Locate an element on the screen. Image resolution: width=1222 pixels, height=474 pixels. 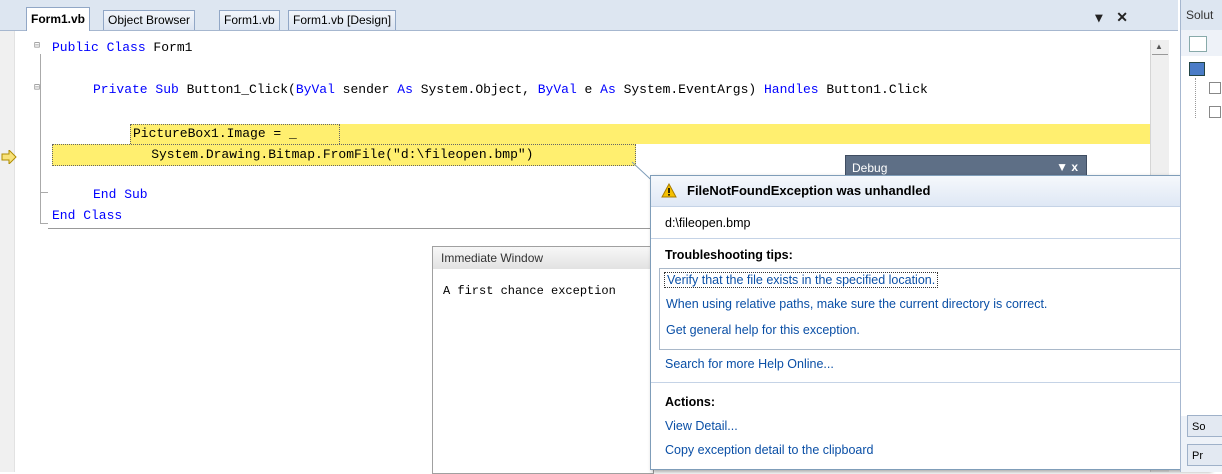
solution-tree is located at coordinates (1201, 236).